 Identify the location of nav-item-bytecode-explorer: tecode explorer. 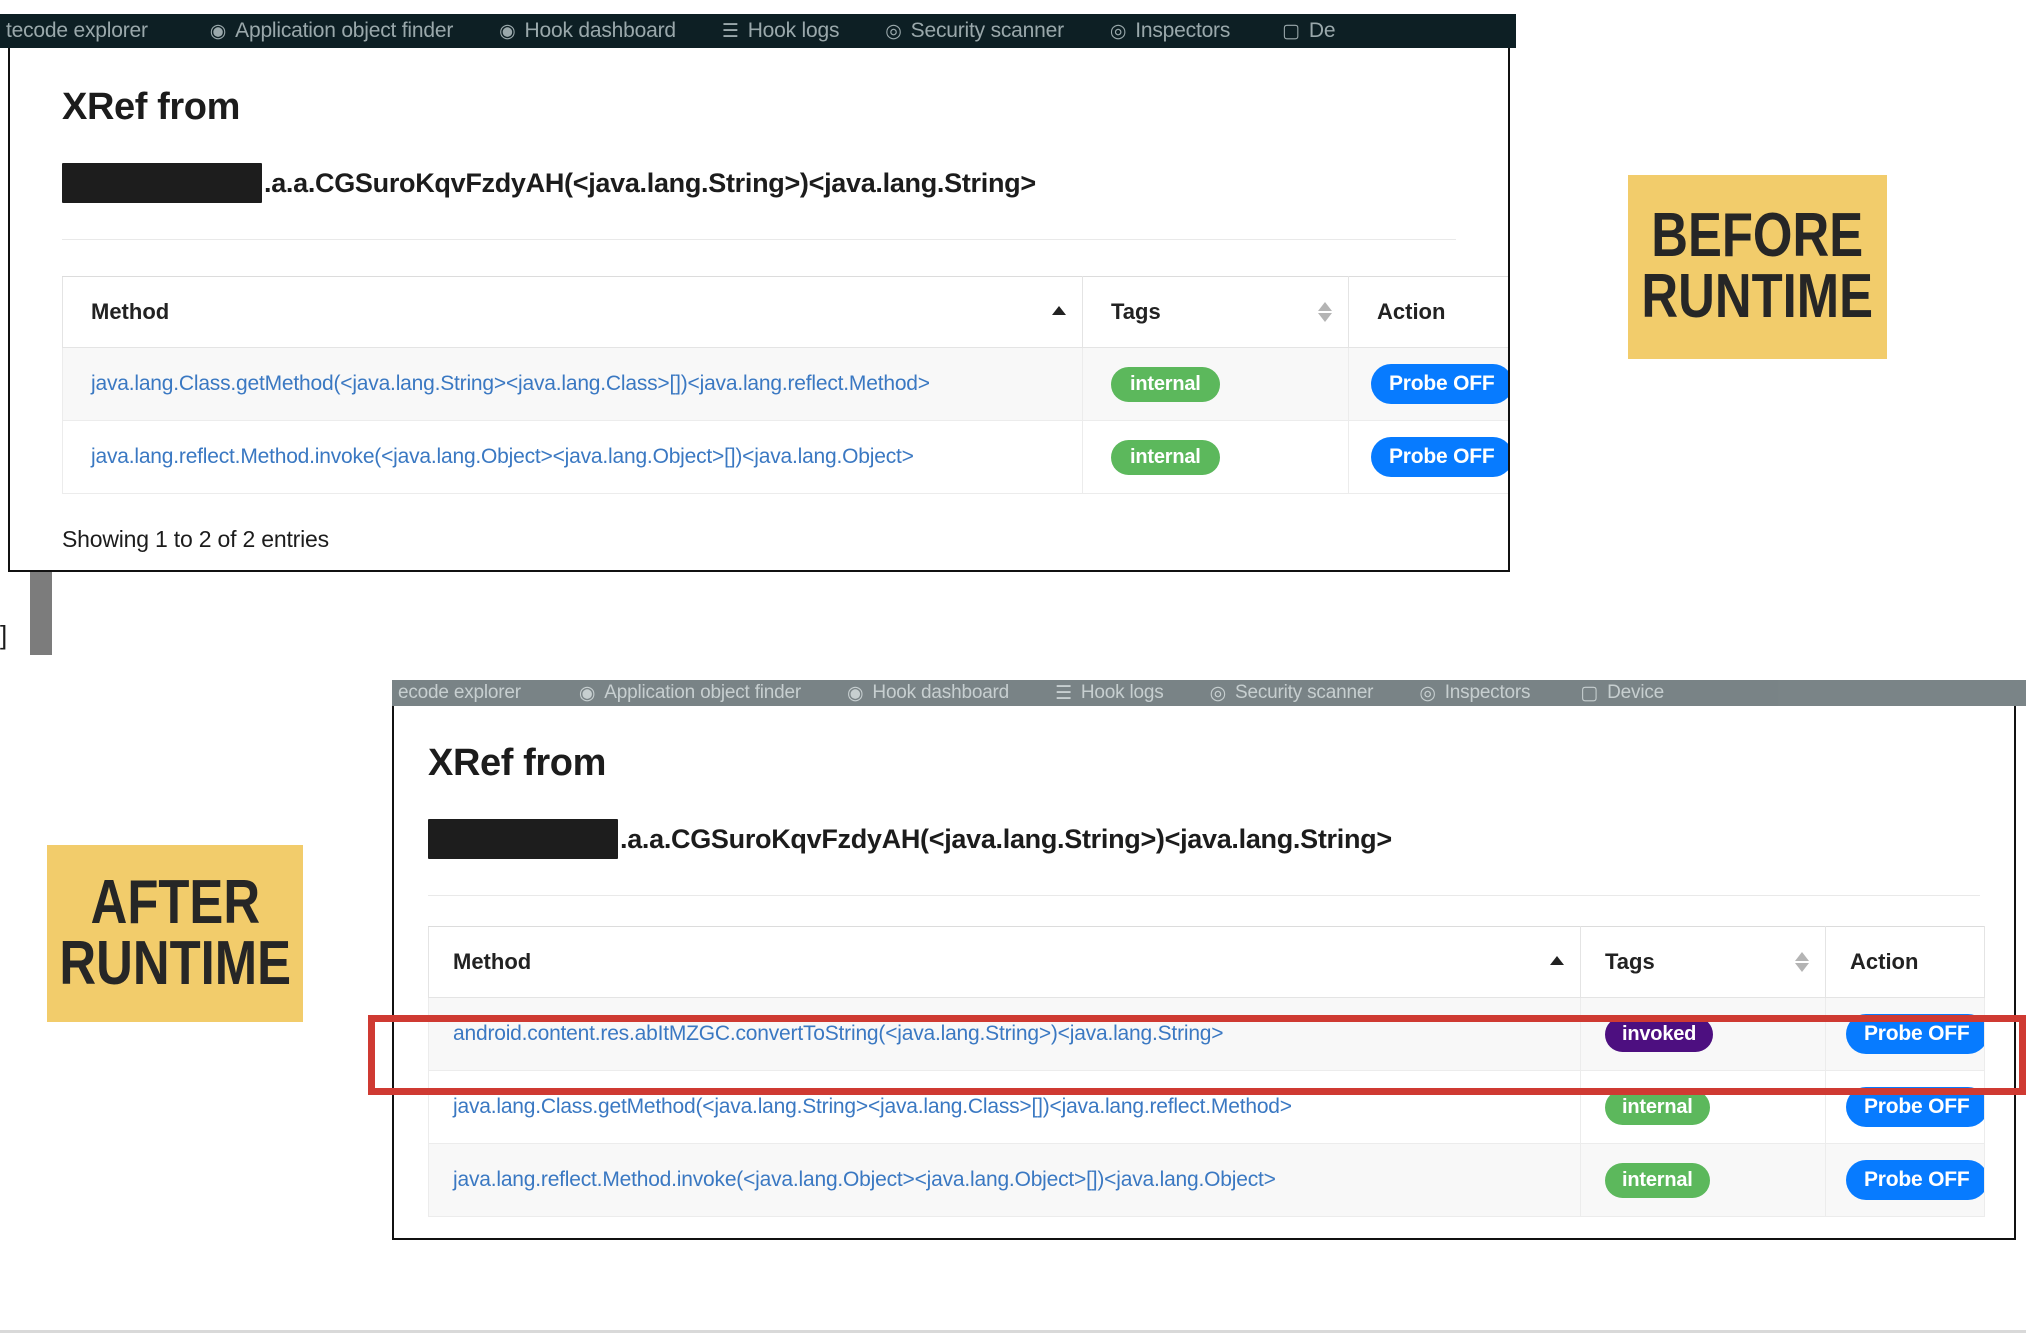
(77, 31).